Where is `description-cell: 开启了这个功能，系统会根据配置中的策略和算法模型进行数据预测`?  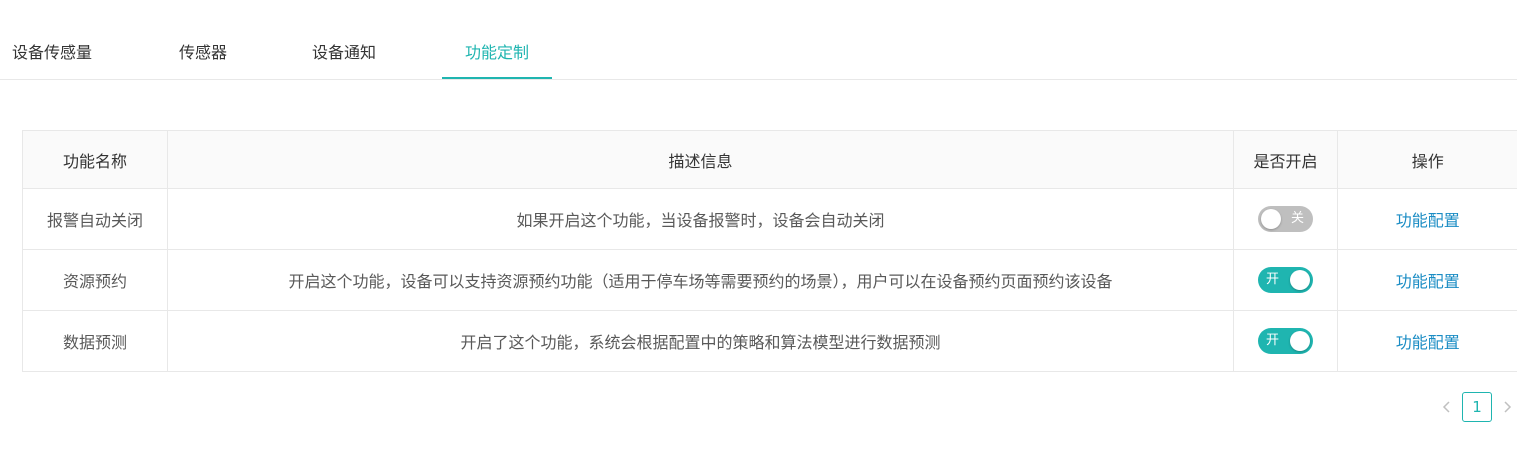
description-cell: 开启了这个功能，系统会根据配置中的策略和算法模型进行数据预测 is located at coordinates (700, 341).